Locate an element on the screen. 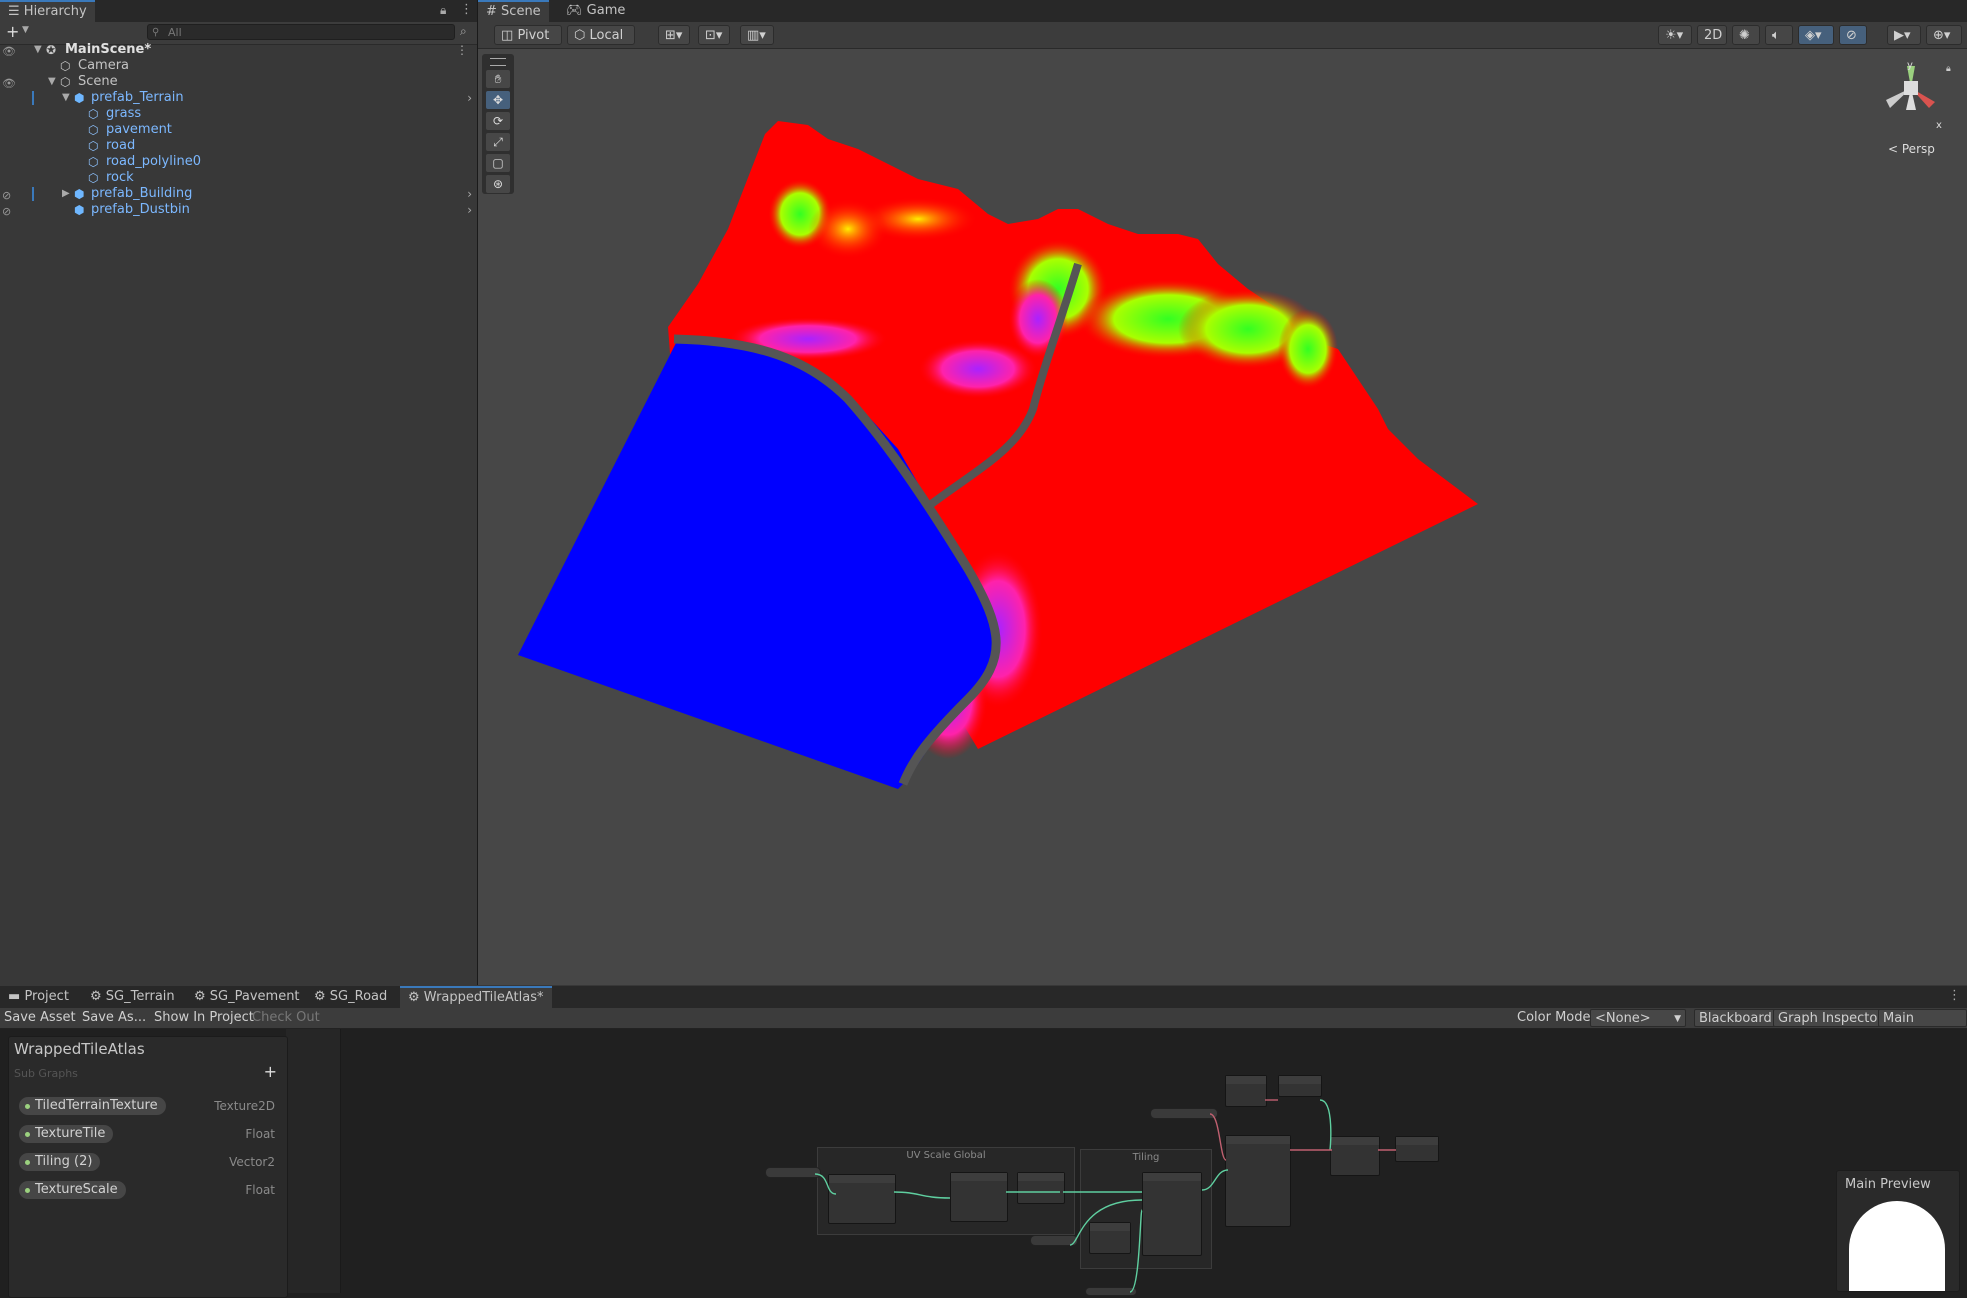 The width and height of the screenshot is (1967, 1298). tab-wrapped-tile-atlas: ⚙︎ WrappedTileAtlas* is located at coordinates (476, 997).